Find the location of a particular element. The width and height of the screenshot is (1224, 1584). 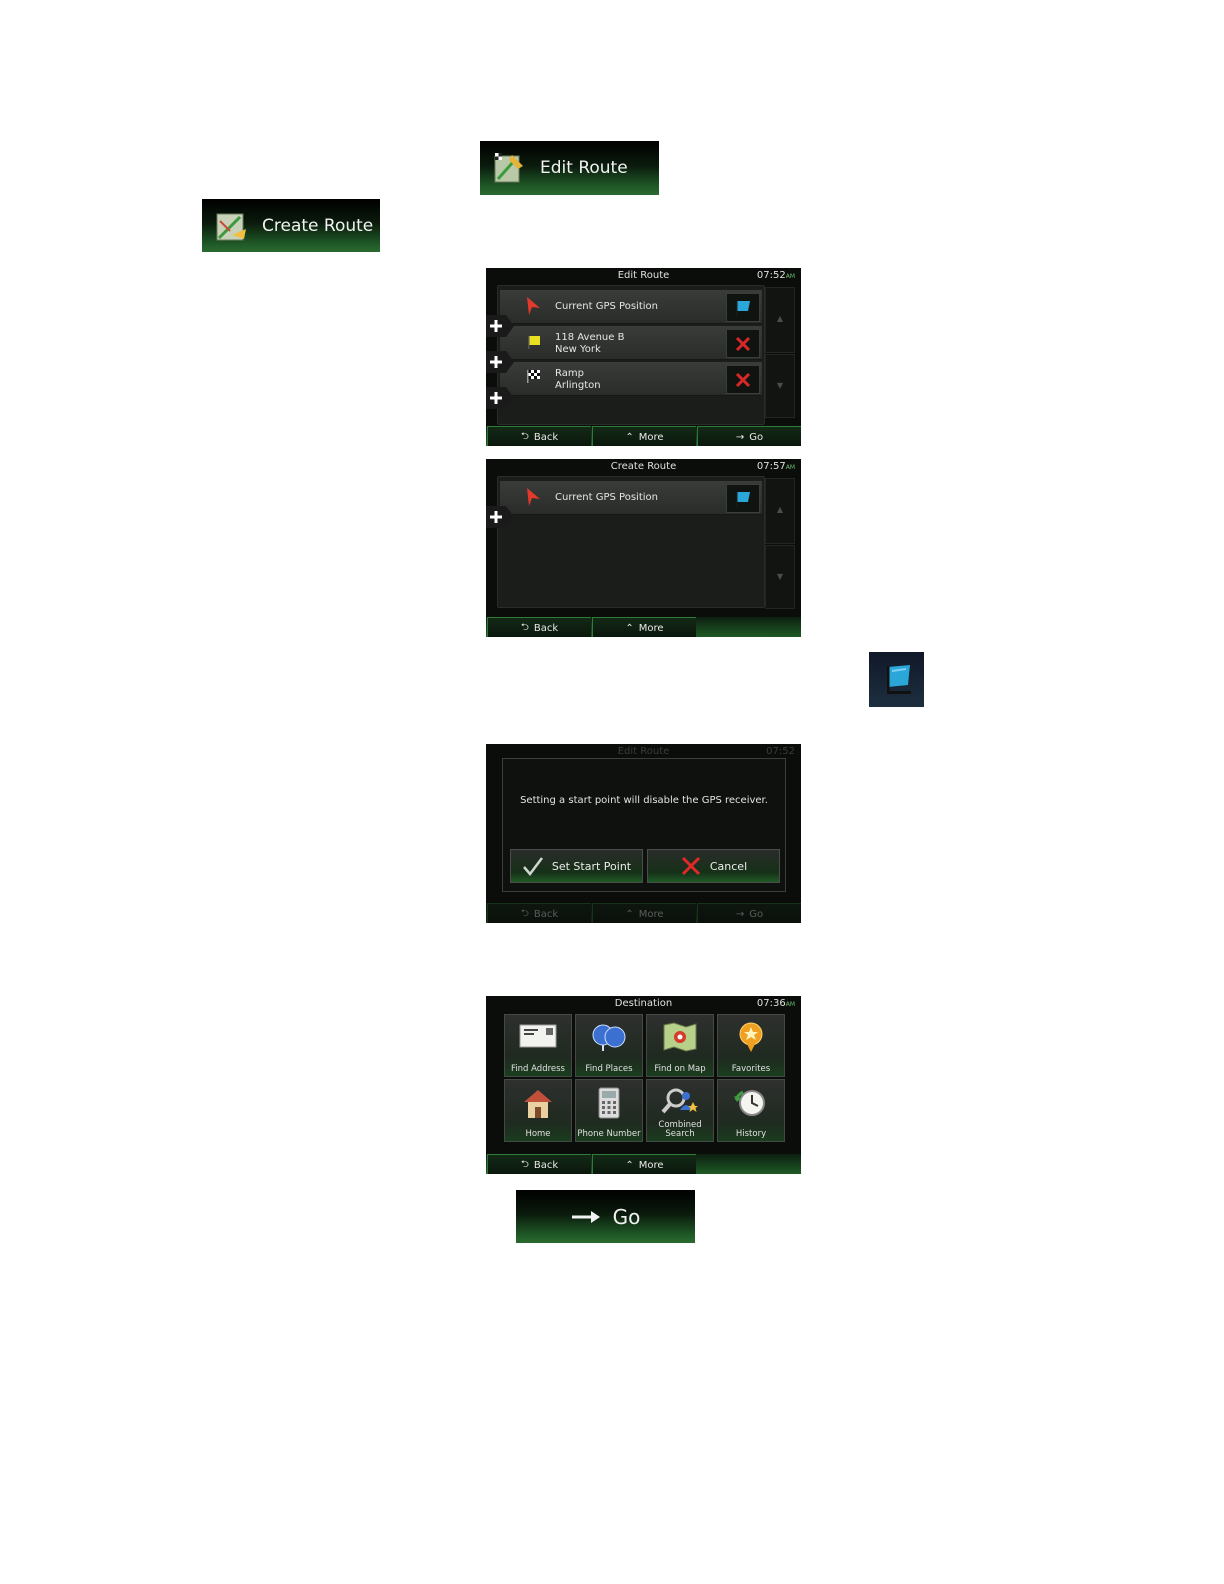

set-start-point-button: Set Start Point is located at coordinates (576, 866).